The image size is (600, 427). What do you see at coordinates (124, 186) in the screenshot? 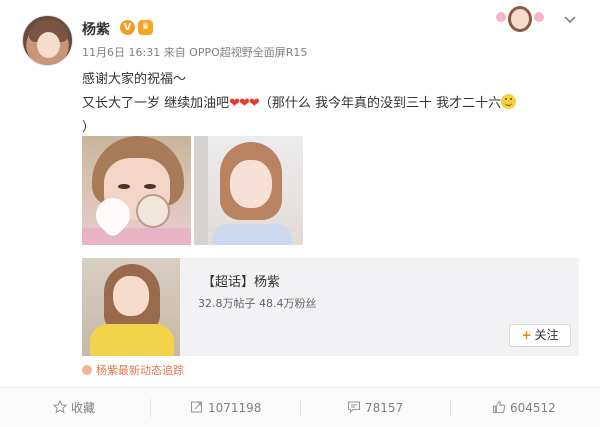
I see `photo1-eye-left` at bounding box center [124, 186].